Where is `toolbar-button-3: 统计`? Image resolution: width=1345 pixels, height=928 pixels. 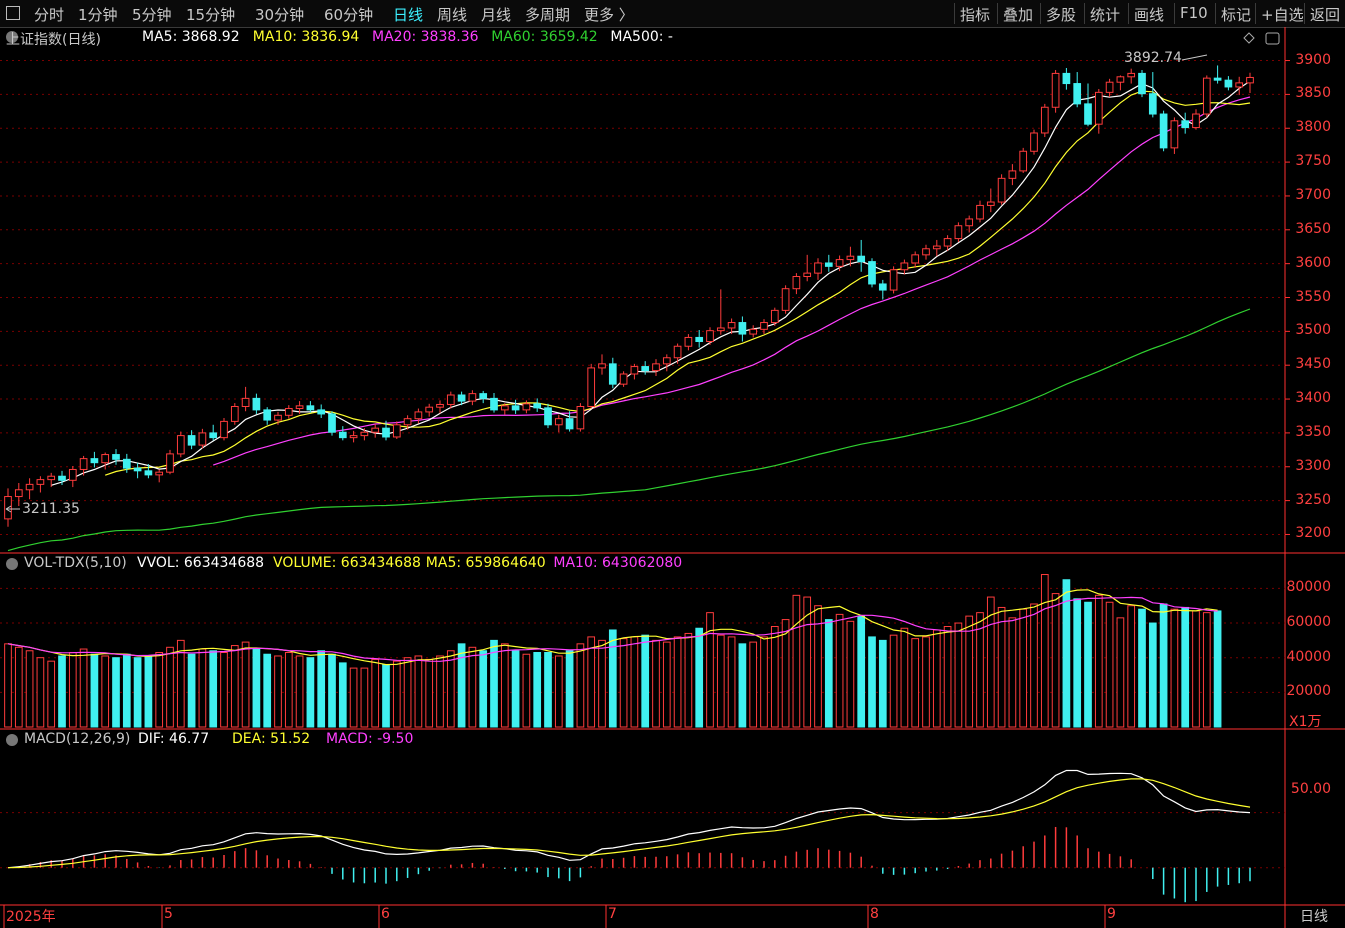 toolbar-button-3: 统计 is located at coordinates (1105, 14).